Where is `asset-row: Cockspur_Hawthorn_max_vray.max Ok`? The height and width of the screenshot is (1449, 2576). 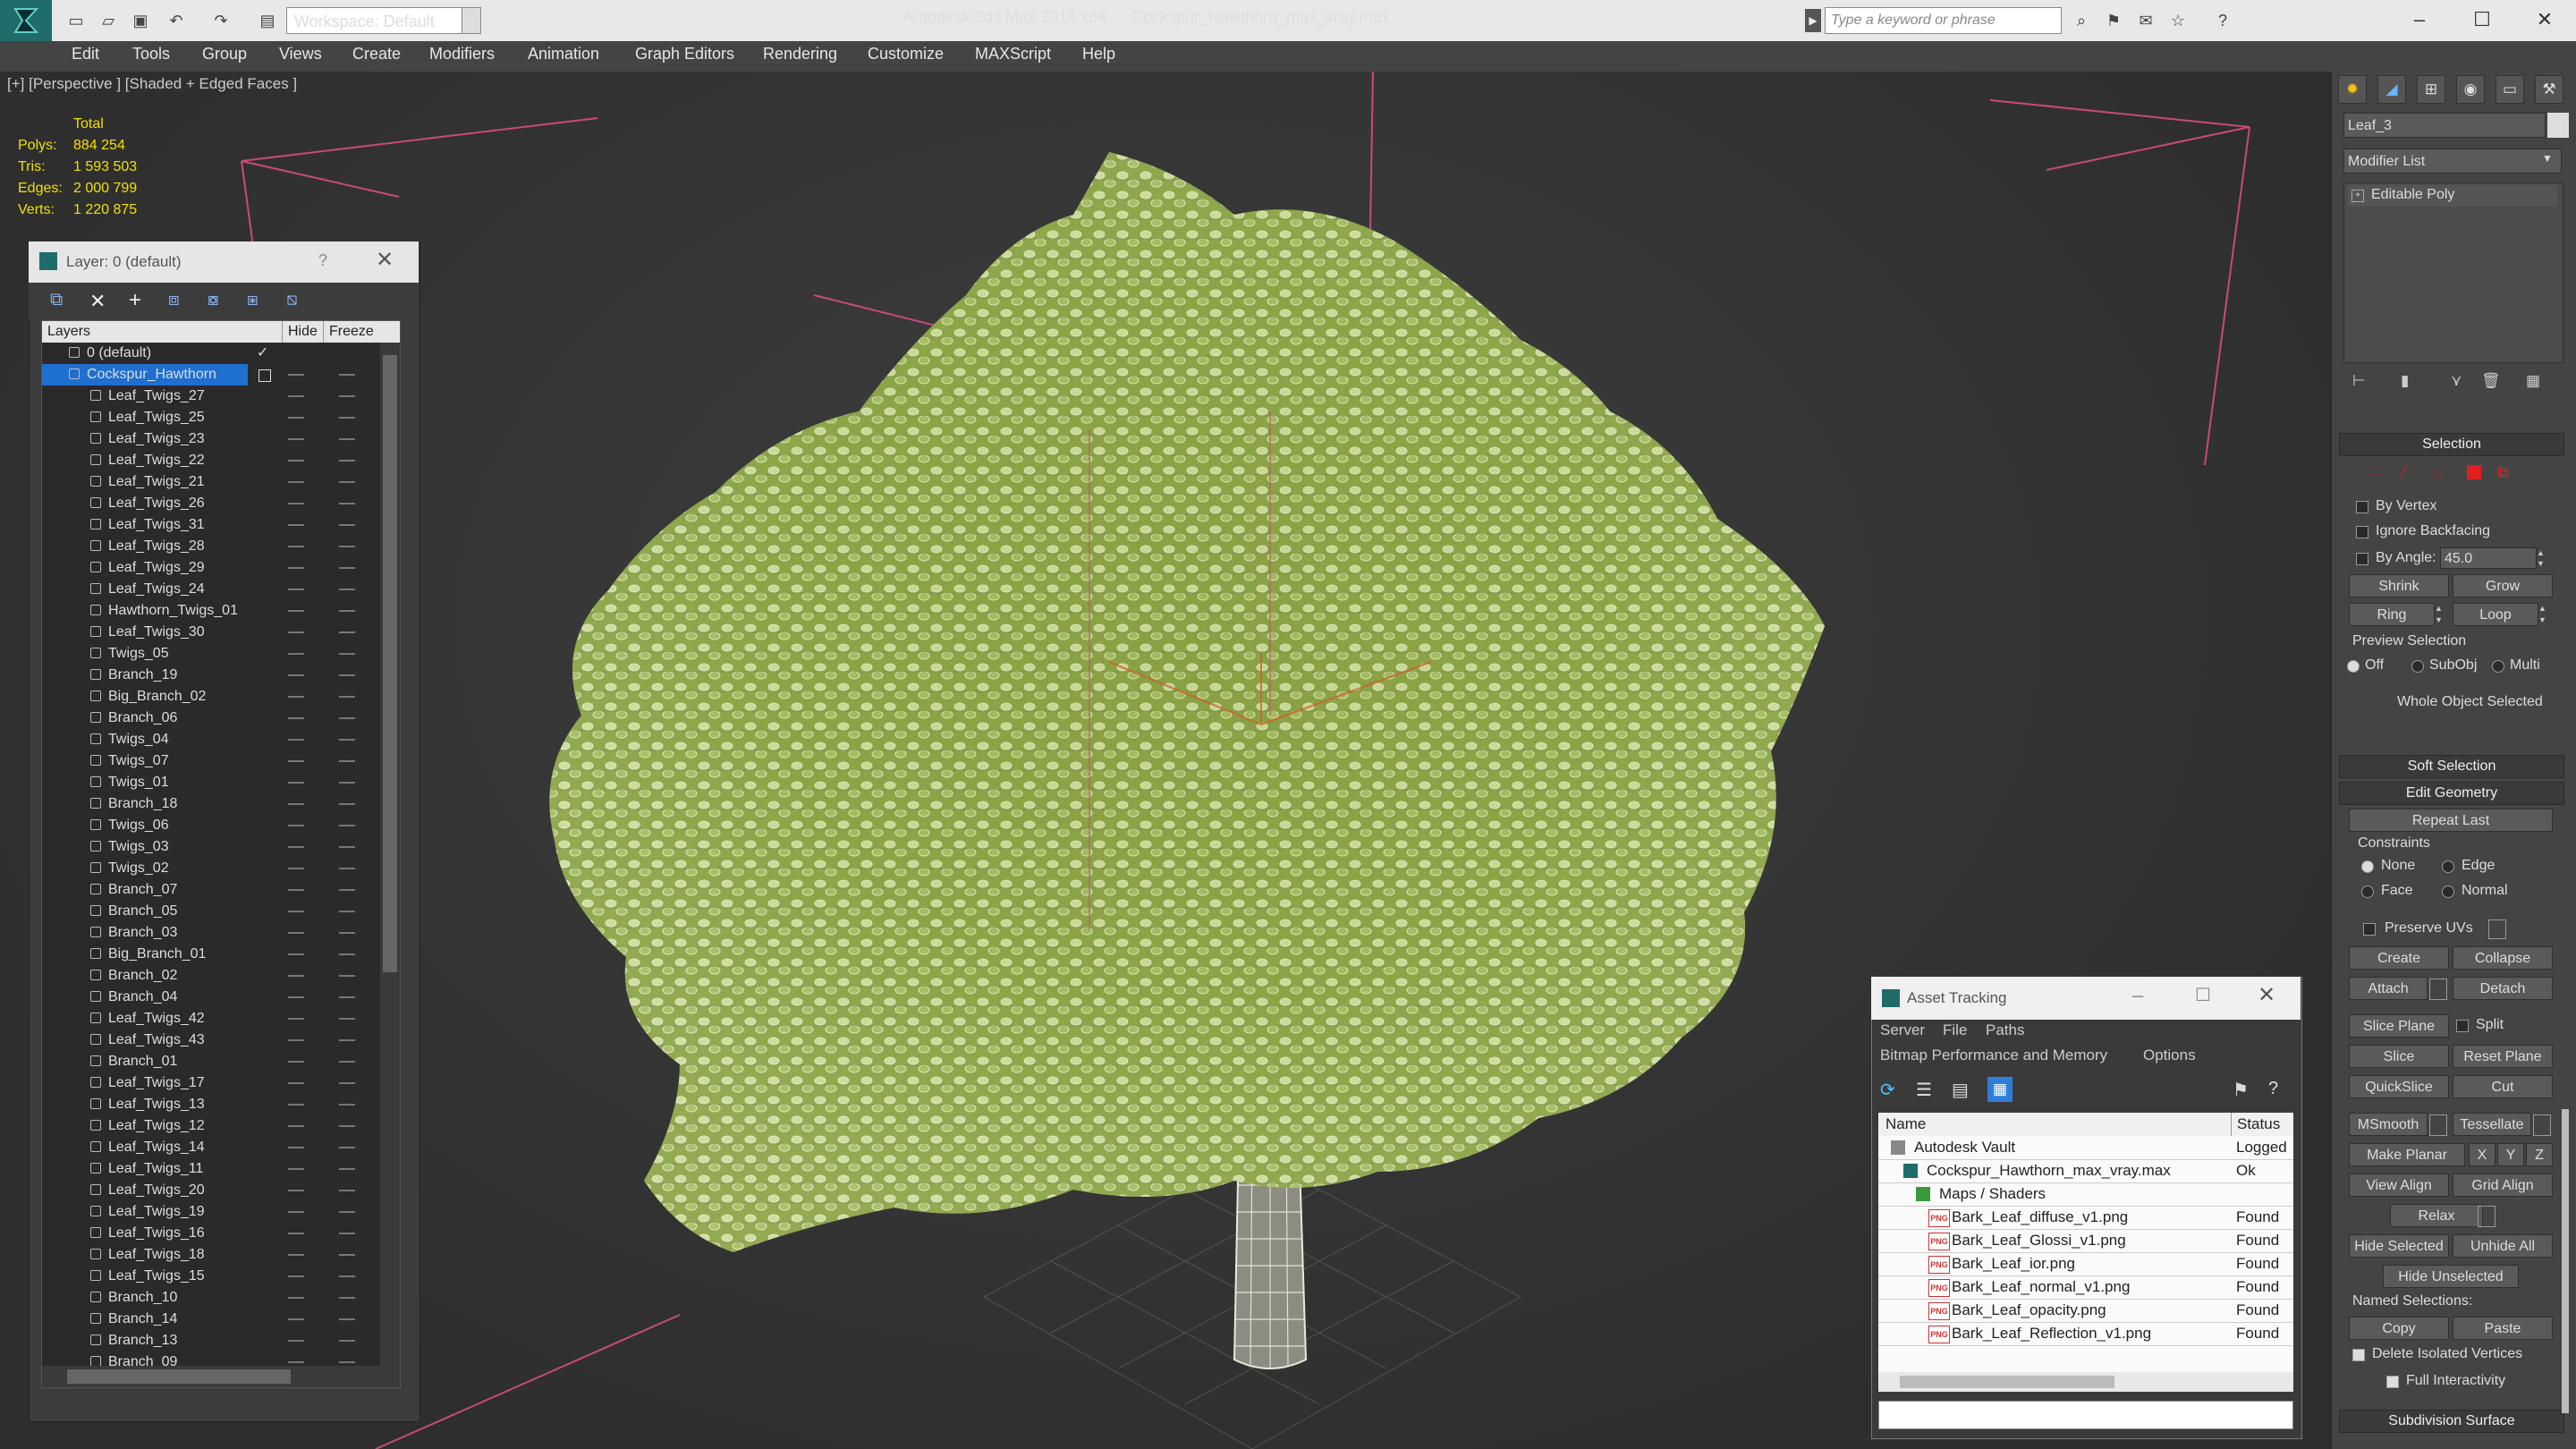
asset-row: Cockspur_Hawthorn_max_vray.max Ok is located at coordinates (2085, 1171).